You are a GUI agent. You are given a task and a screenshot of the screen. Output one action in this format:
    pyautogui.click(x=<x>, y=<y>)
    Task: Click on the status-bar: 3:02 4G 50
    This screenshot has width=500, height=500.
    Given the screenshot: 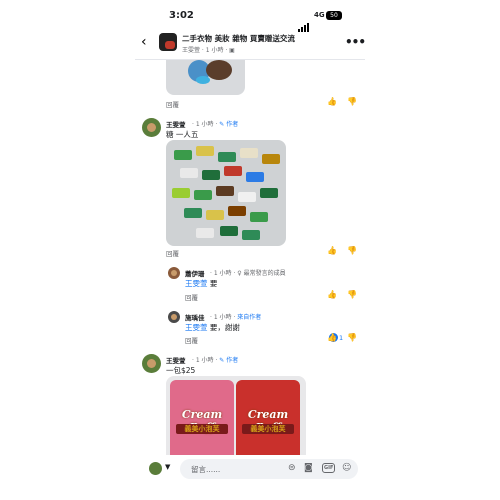 What is the action you would take?
    pyautogui.click(x=250, y=20)
    